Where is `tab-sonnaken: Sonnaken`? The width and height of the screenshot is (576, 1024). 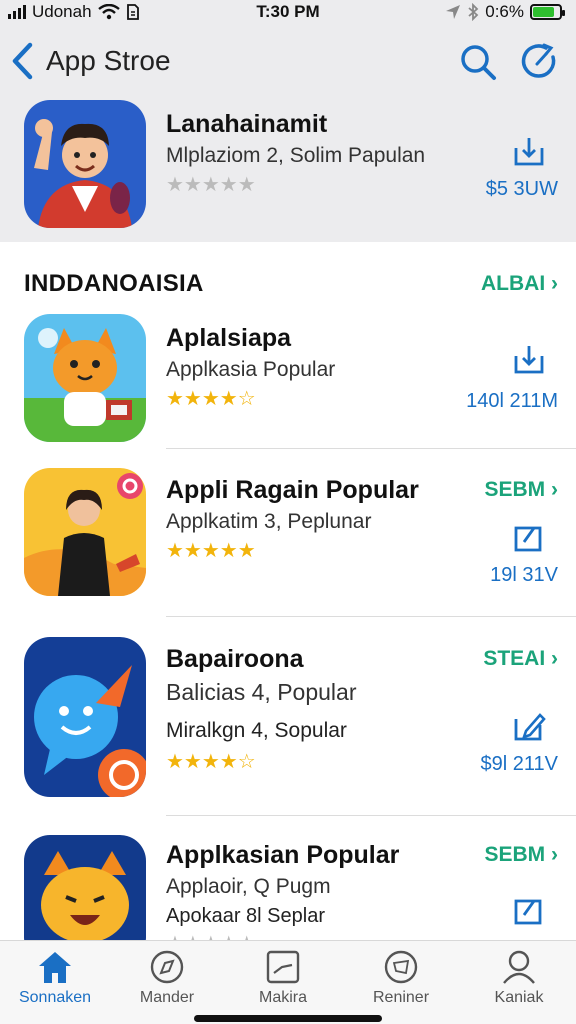
tab-sonnaken: Sonnaken is located at coordinates (55, 978).